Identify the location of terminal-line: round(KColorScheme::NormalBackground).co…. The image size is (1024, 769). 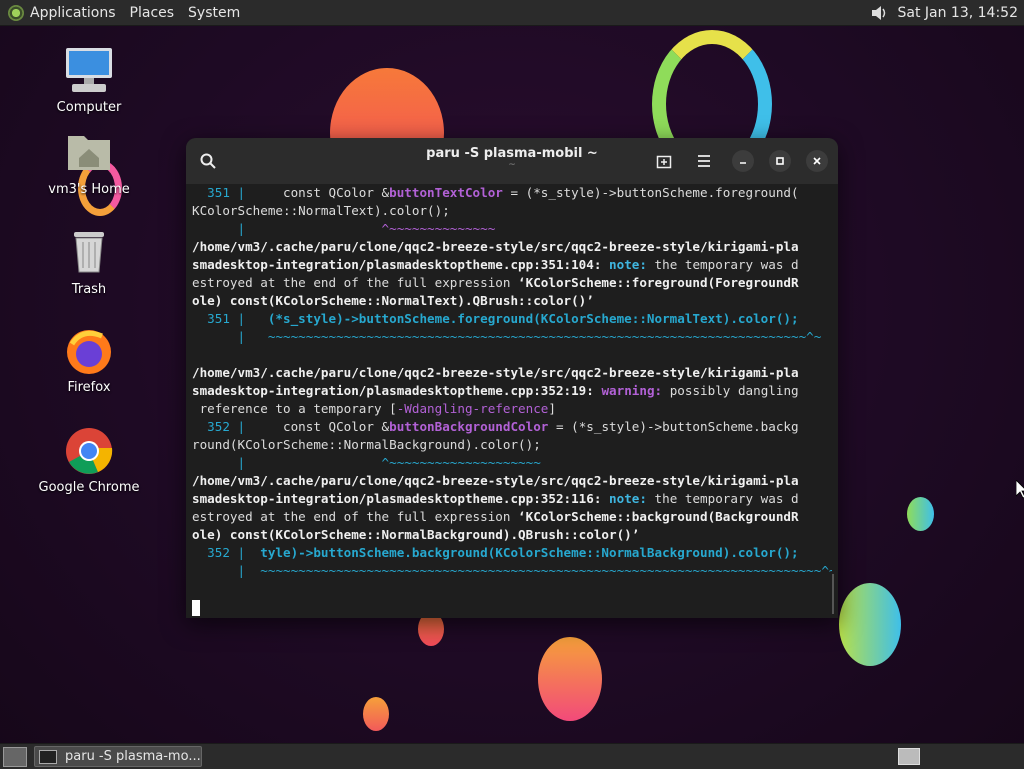
(366, 444).